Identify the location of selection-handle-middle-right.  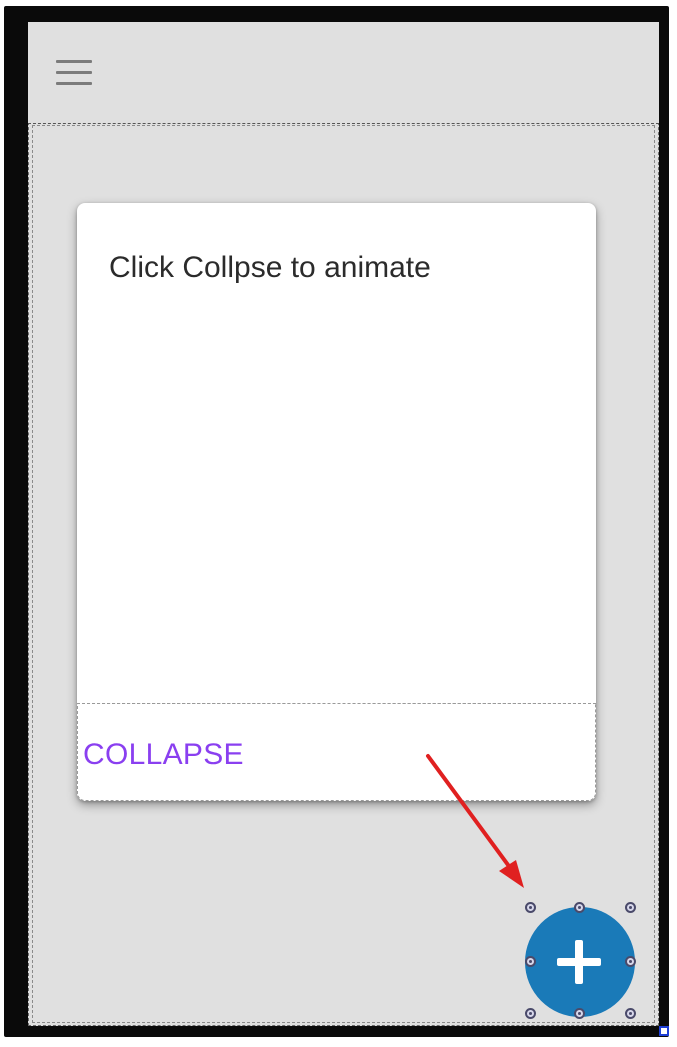
(630, 961).